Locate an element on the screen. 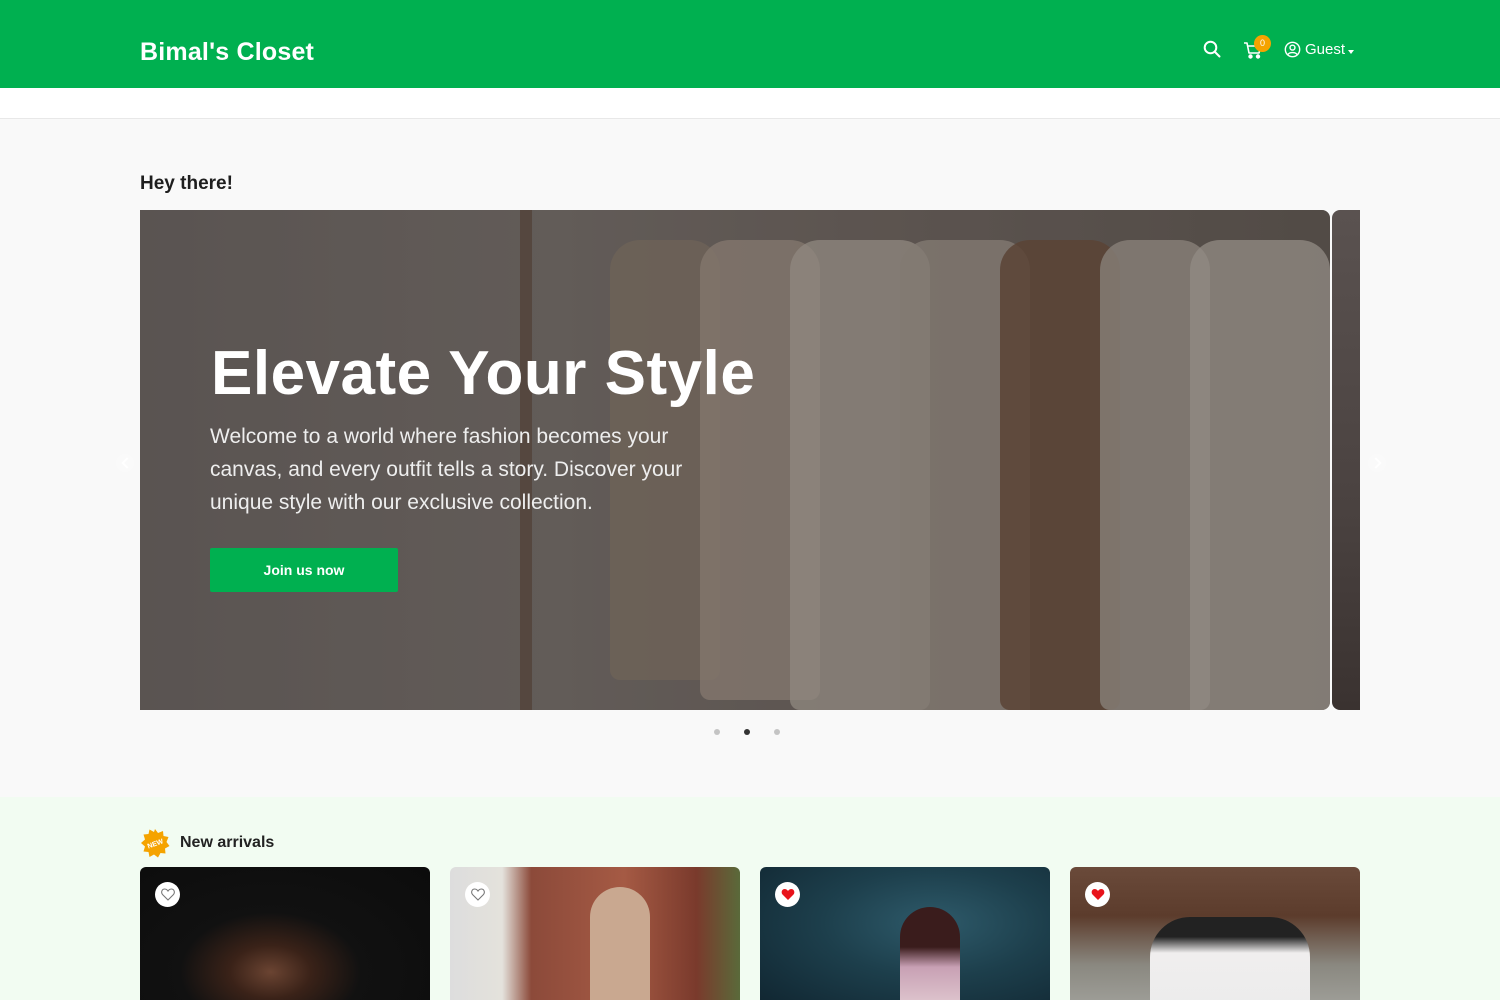 The height and width of the screenshot is (1000, 1500). search-icon is located at coordinates (1212, 49).